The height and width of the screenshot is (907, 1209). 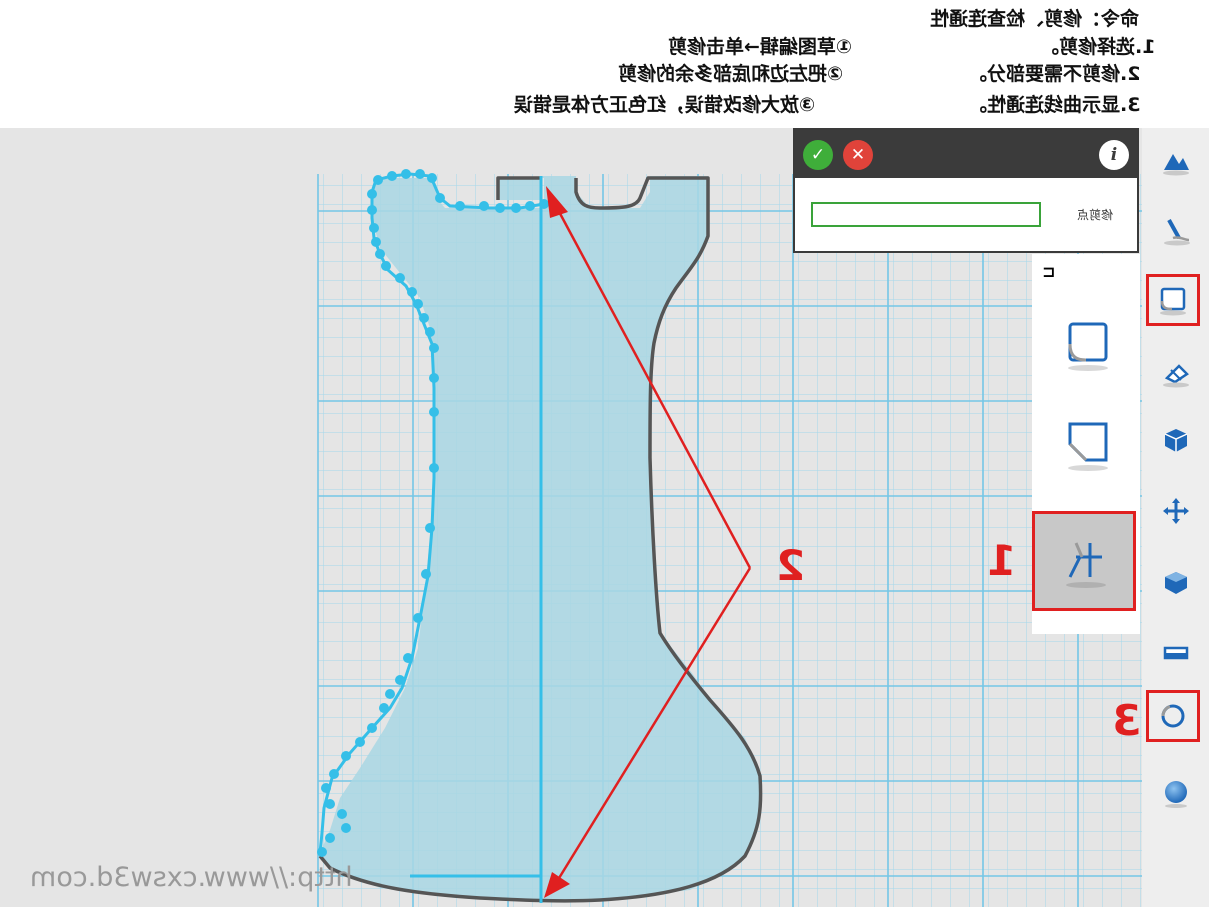 What do you see at coordinates (1175, 165) in the screenshot?
I see `cloud-shapes-icon` at bounding box center [1175, 165].